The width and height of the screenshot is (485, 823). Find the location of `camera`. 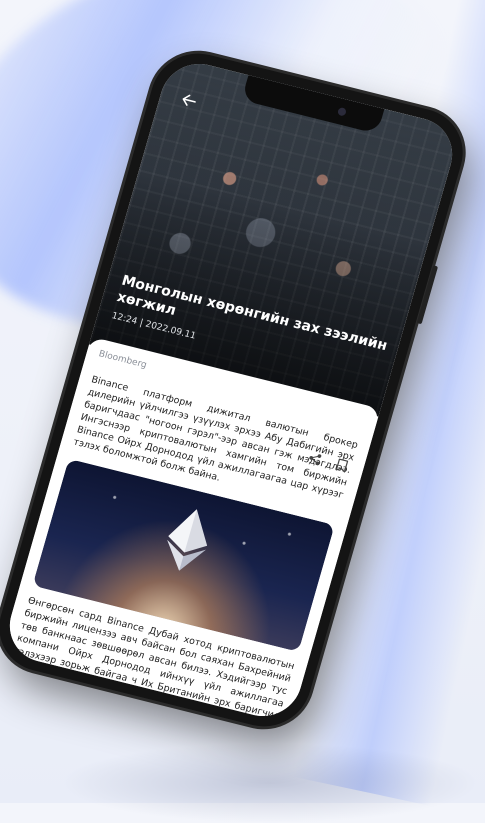

camera is located at coordinates (342, 111).